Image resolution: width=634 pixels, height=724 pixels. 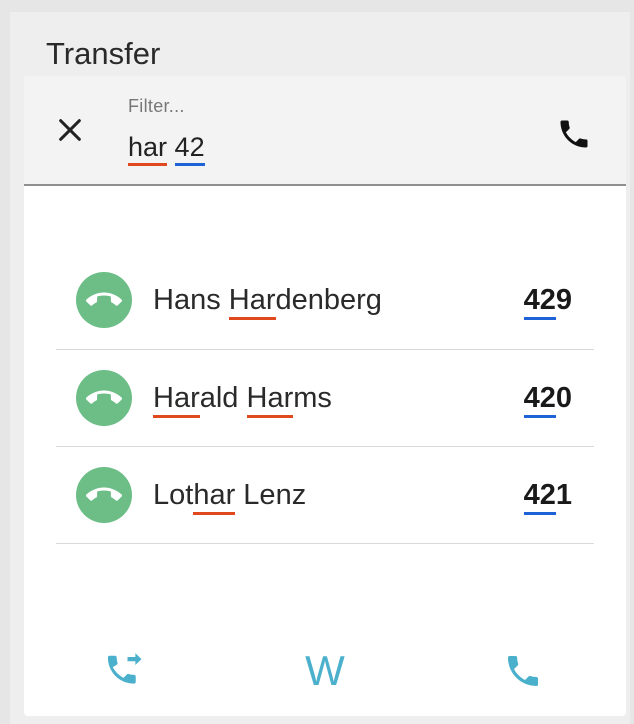 I want to click on contact-row: Lothar Lenz 421, so click(x=325, y=495).